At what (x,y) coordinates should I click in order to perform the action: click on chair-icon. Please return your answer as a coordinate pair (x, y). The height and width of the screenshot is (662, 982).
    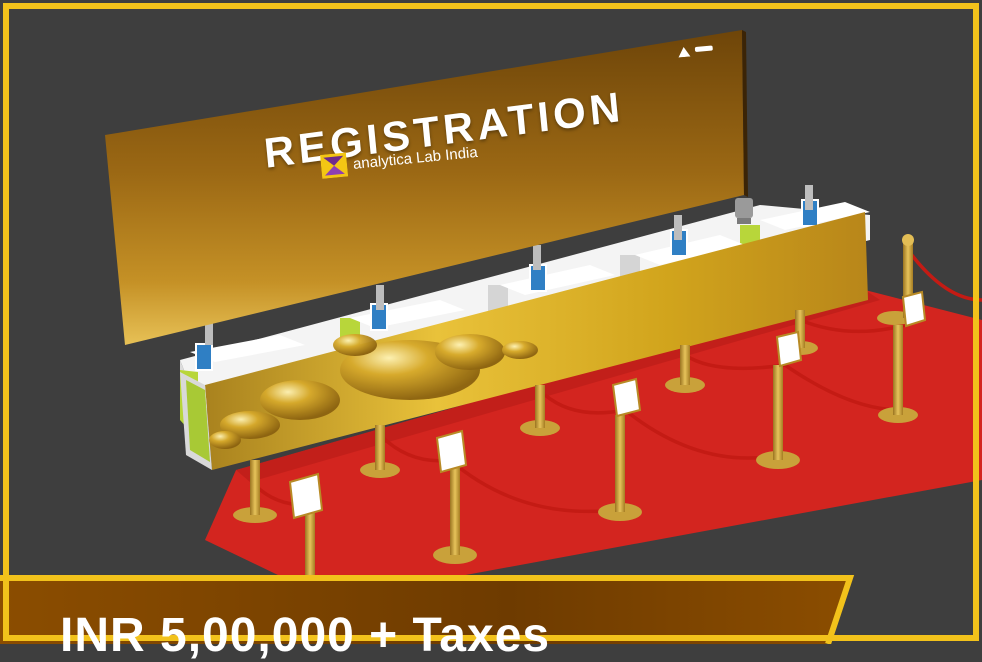
    Looking at the image, I should click on (744, 211).